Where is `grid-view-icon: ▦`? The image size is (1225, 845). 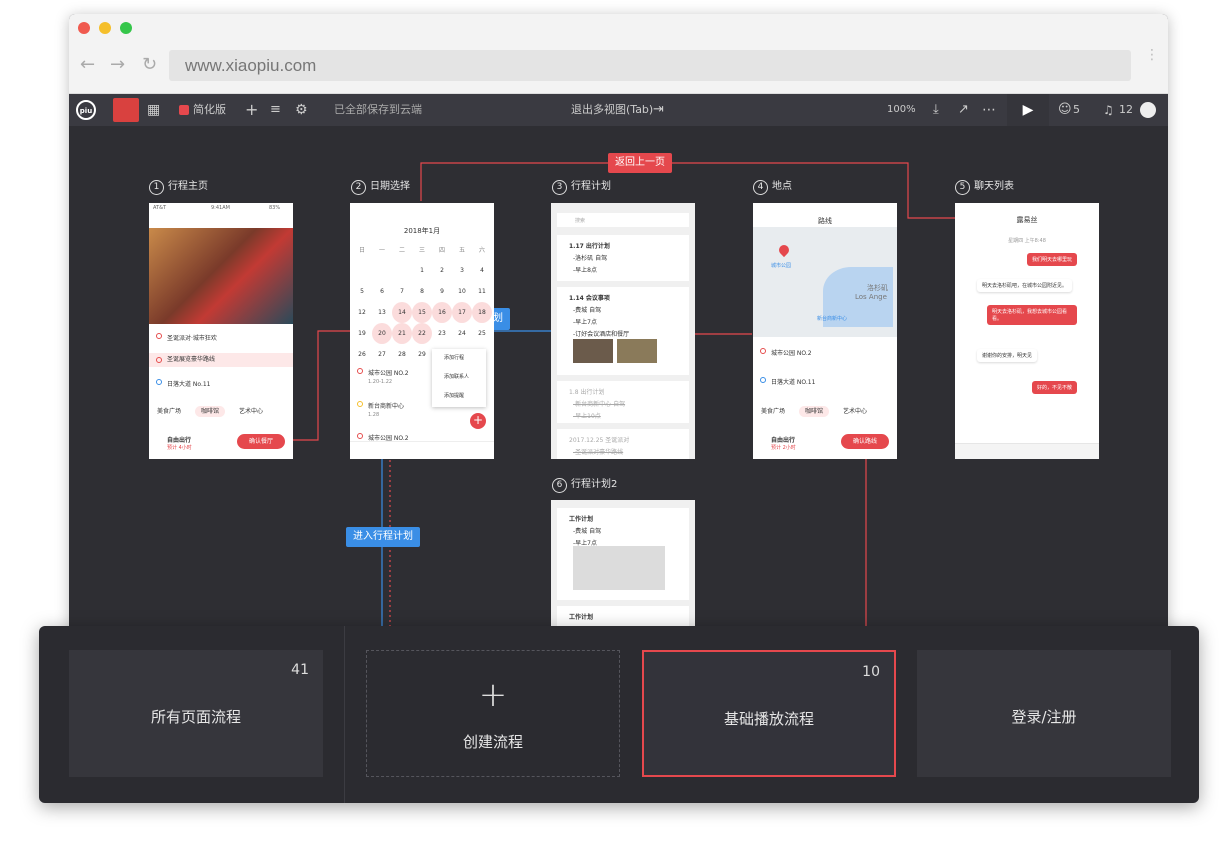 grid-view-icon: ▦ is located at coordinates (153, 110).